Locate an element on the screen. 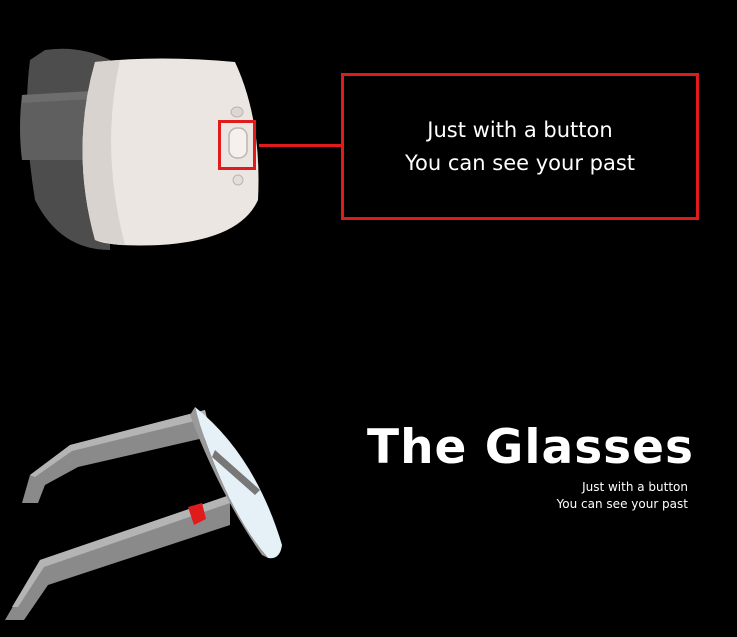 The width and height of the screenshot is (737, 637). callout-line-1: Just with a button is located at coordinates (520, 129).